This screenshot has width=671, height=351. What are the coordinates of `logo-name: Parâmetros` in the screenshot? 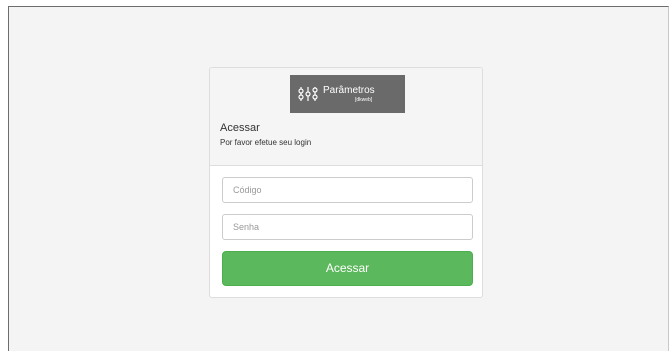 It's located at (349, 90).